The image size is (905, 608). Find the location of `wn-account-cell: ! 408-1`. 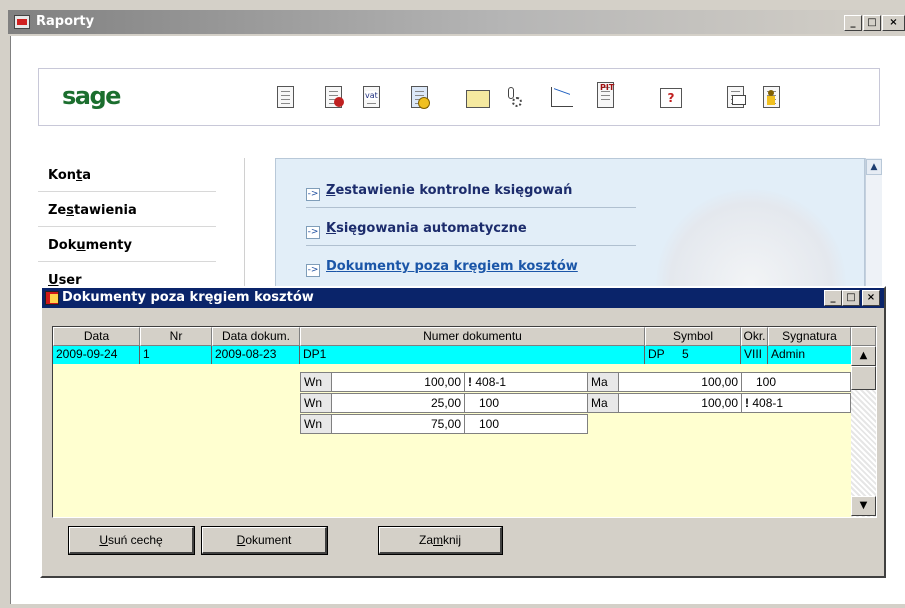

wn-account-cell: ! 408-1 is located at coordinates (526, 382).